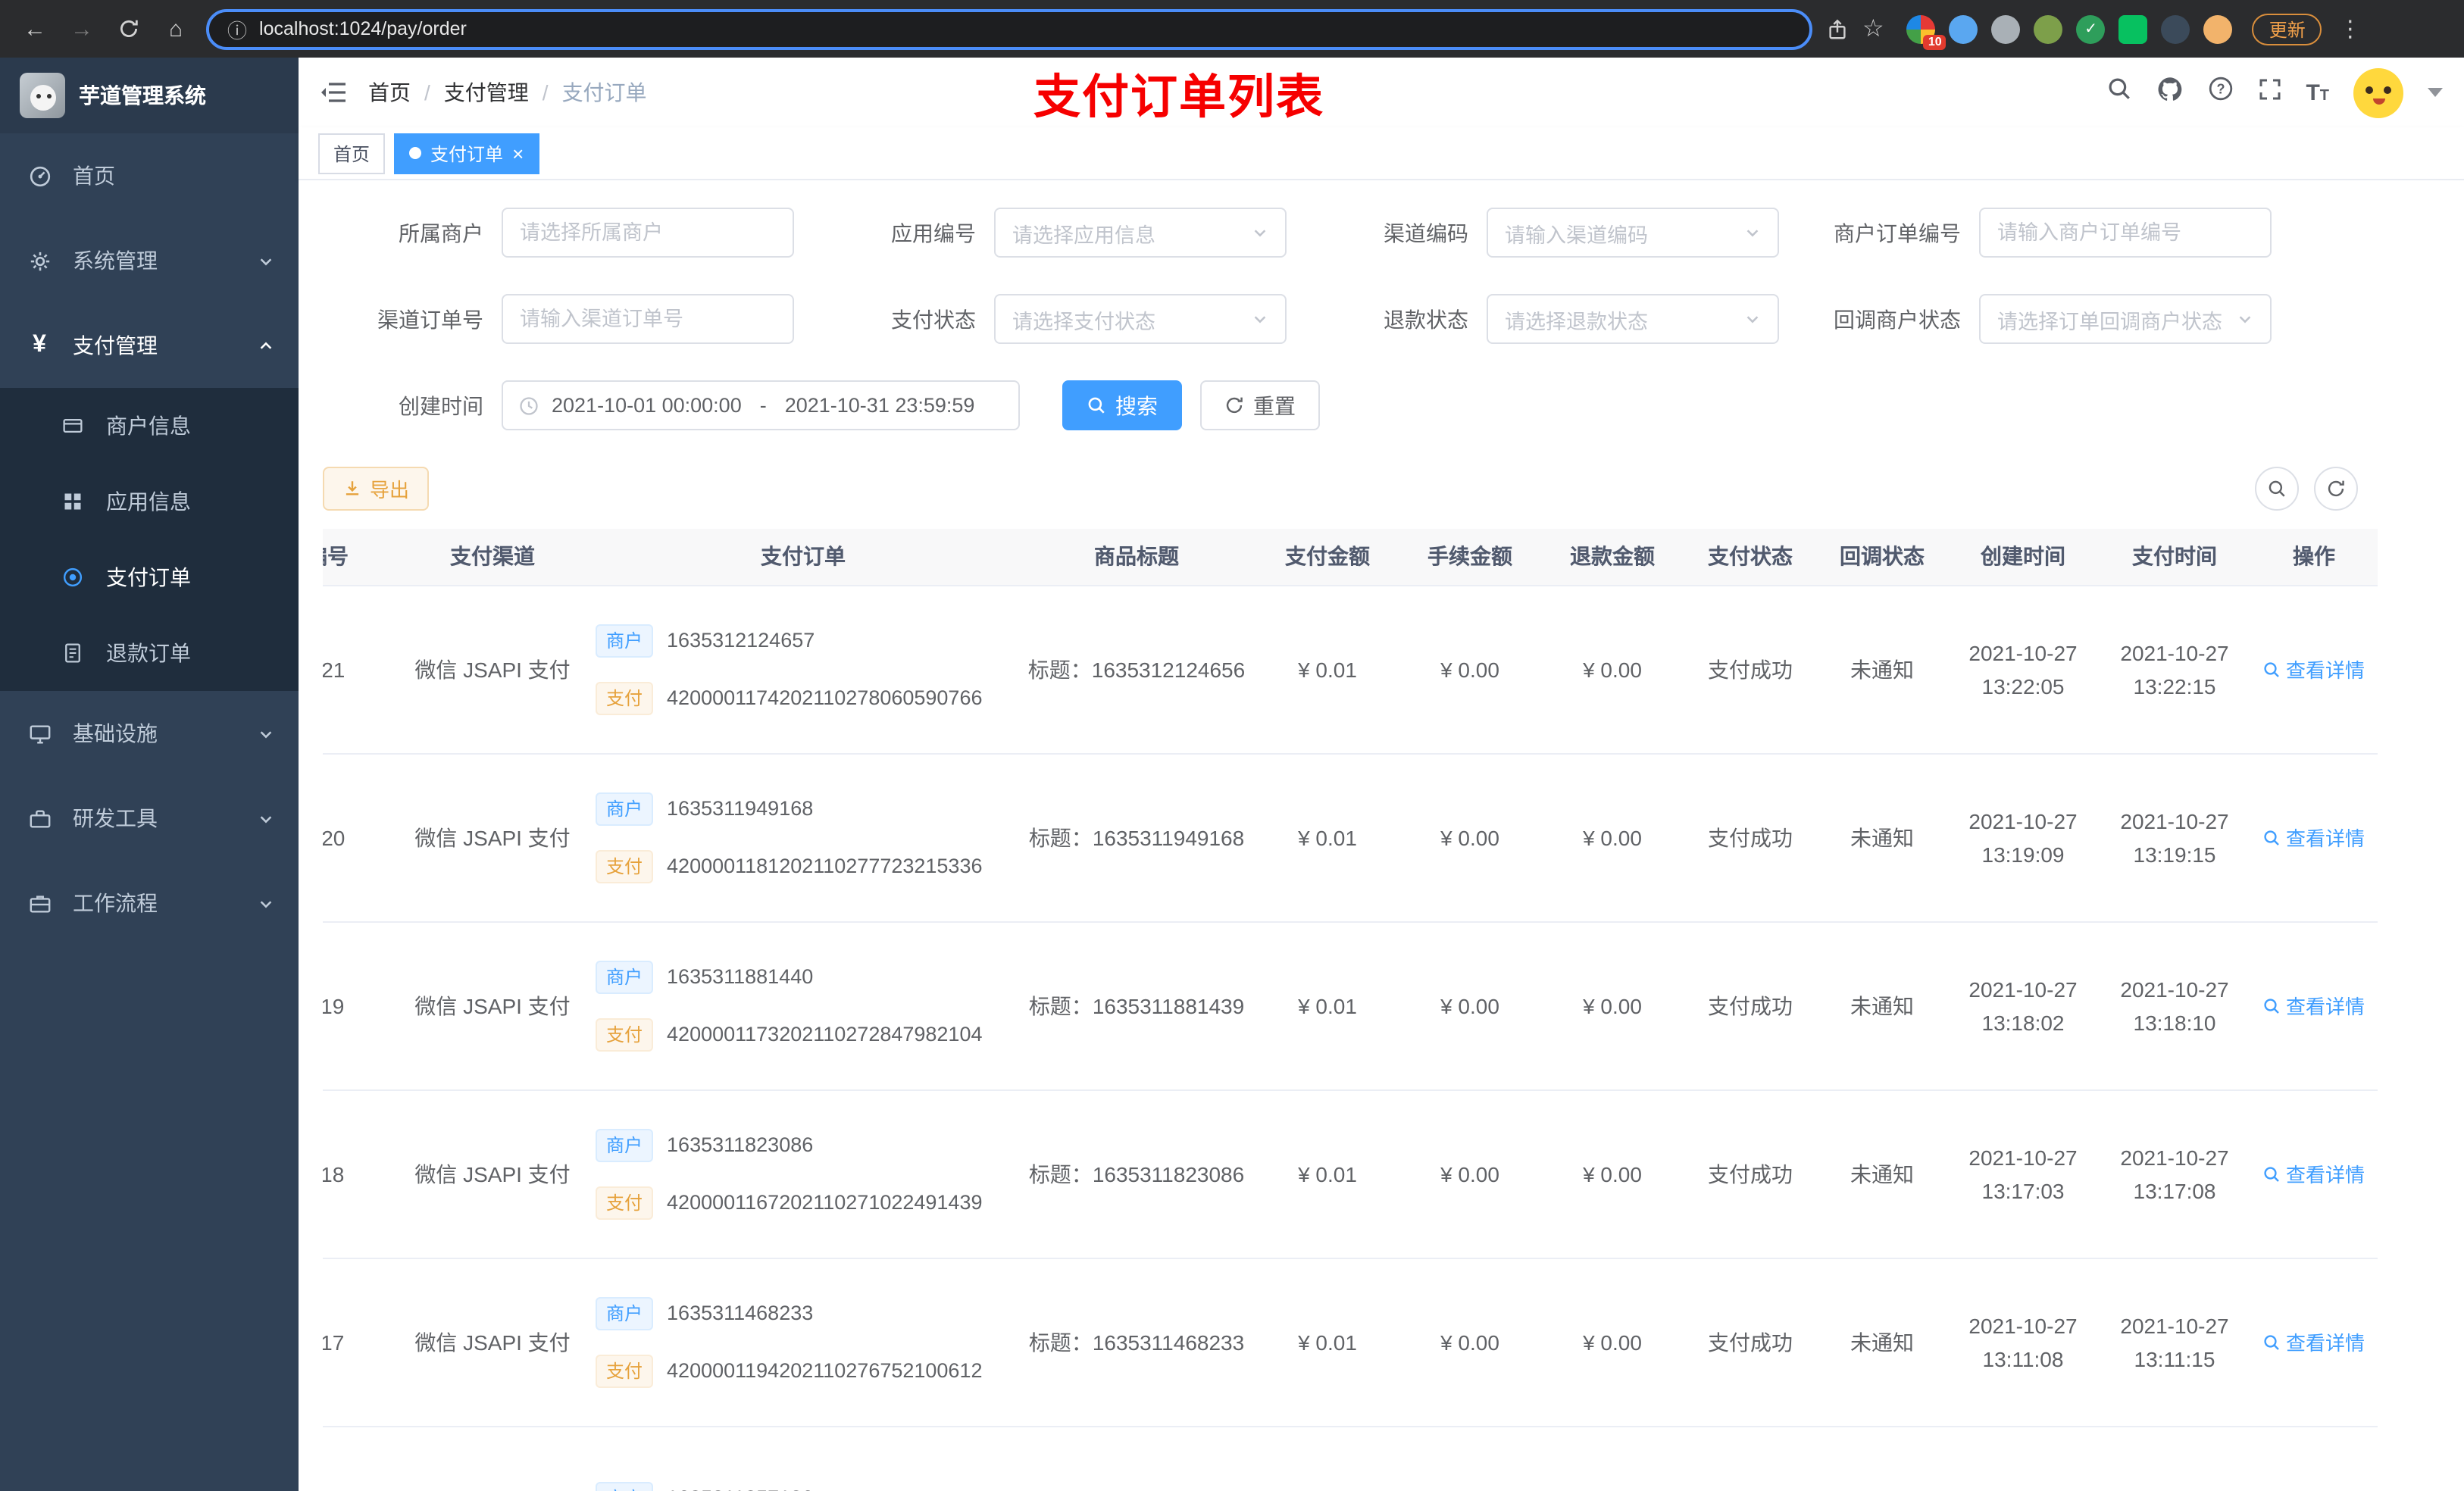 Image resolution: width=2464 pixels, height=1491 pixels. I want to click on sidebar-item-home: 首页, so click(149, 175).